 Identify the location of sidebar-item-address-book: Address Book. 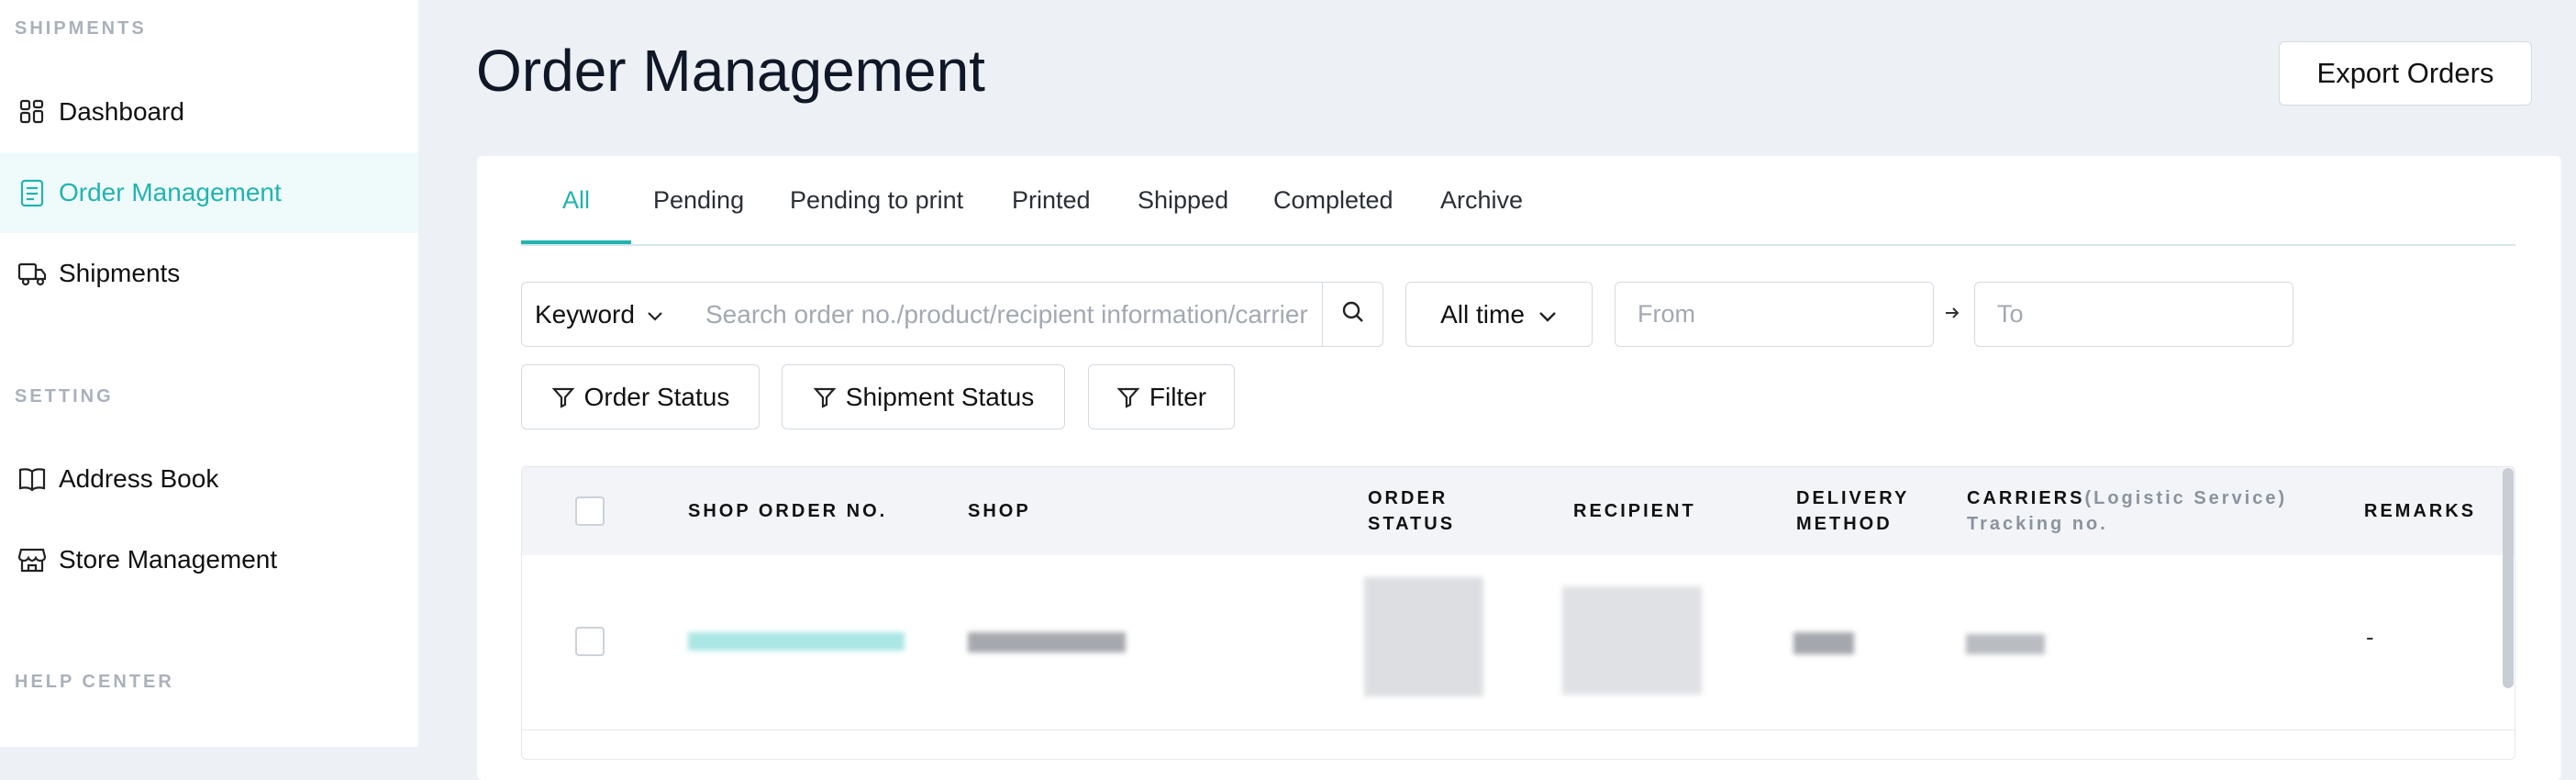
(209, 479).